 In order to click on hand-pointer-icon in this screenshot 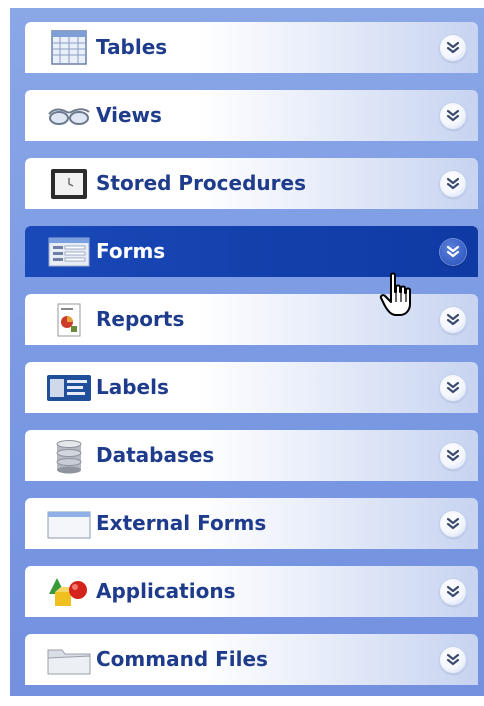, I will do `click(399, 296)`.